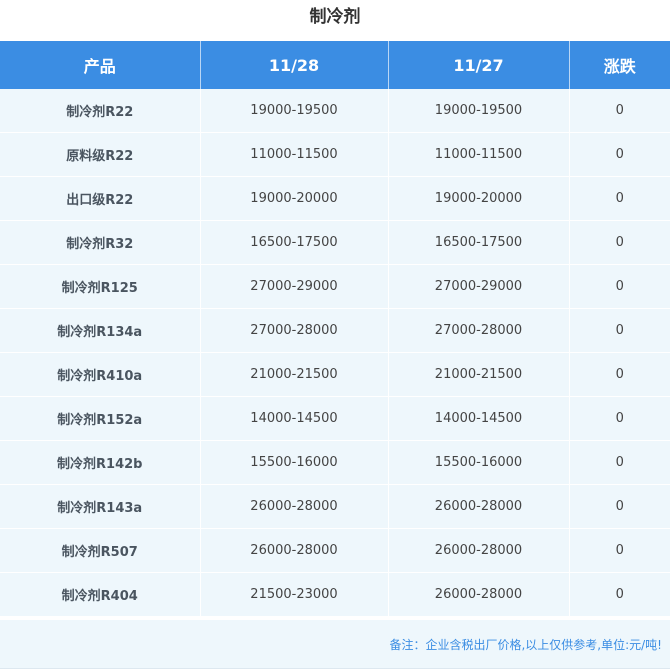 This screenshot has height=670, width=670. I want to click on price-1128-cell: 27000-28000, so click(294, 330).